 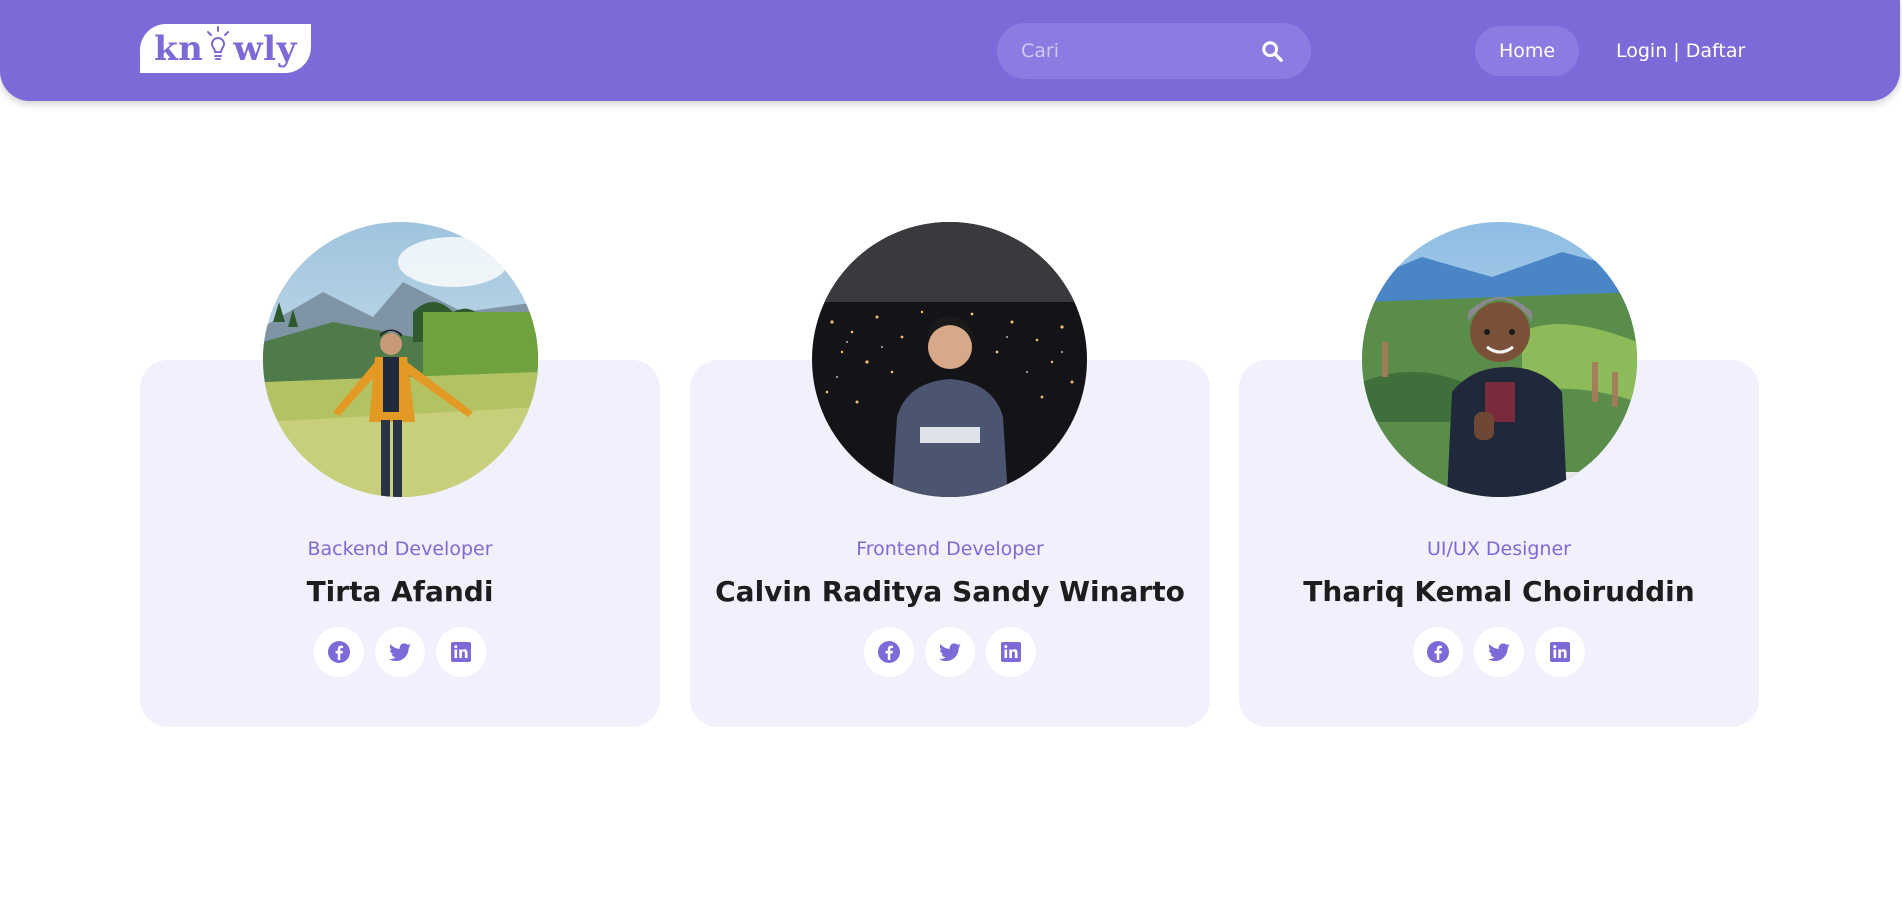 I want to click on logo: kn wly, so click(x=225, y=48).